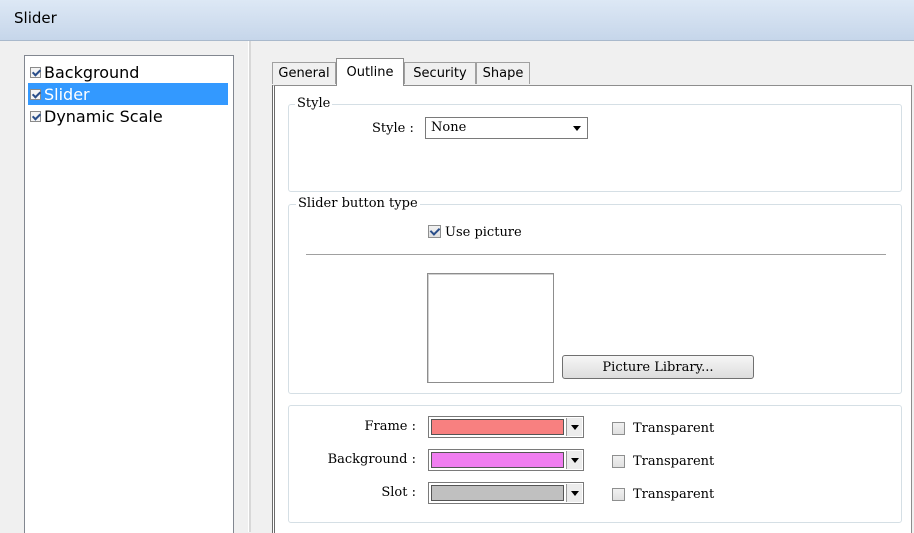 The height and width of the screenshot is (533, 914). What do you see at coordinates (596, 254) in the screenshot?
I see `separator` at bounding box center [596, 254].